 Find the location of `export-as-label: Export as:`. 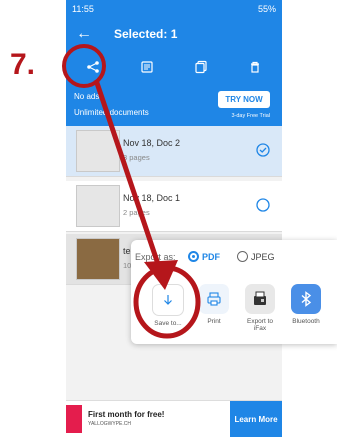

export-as-label: Export as: is located at coordinates (155, 257).